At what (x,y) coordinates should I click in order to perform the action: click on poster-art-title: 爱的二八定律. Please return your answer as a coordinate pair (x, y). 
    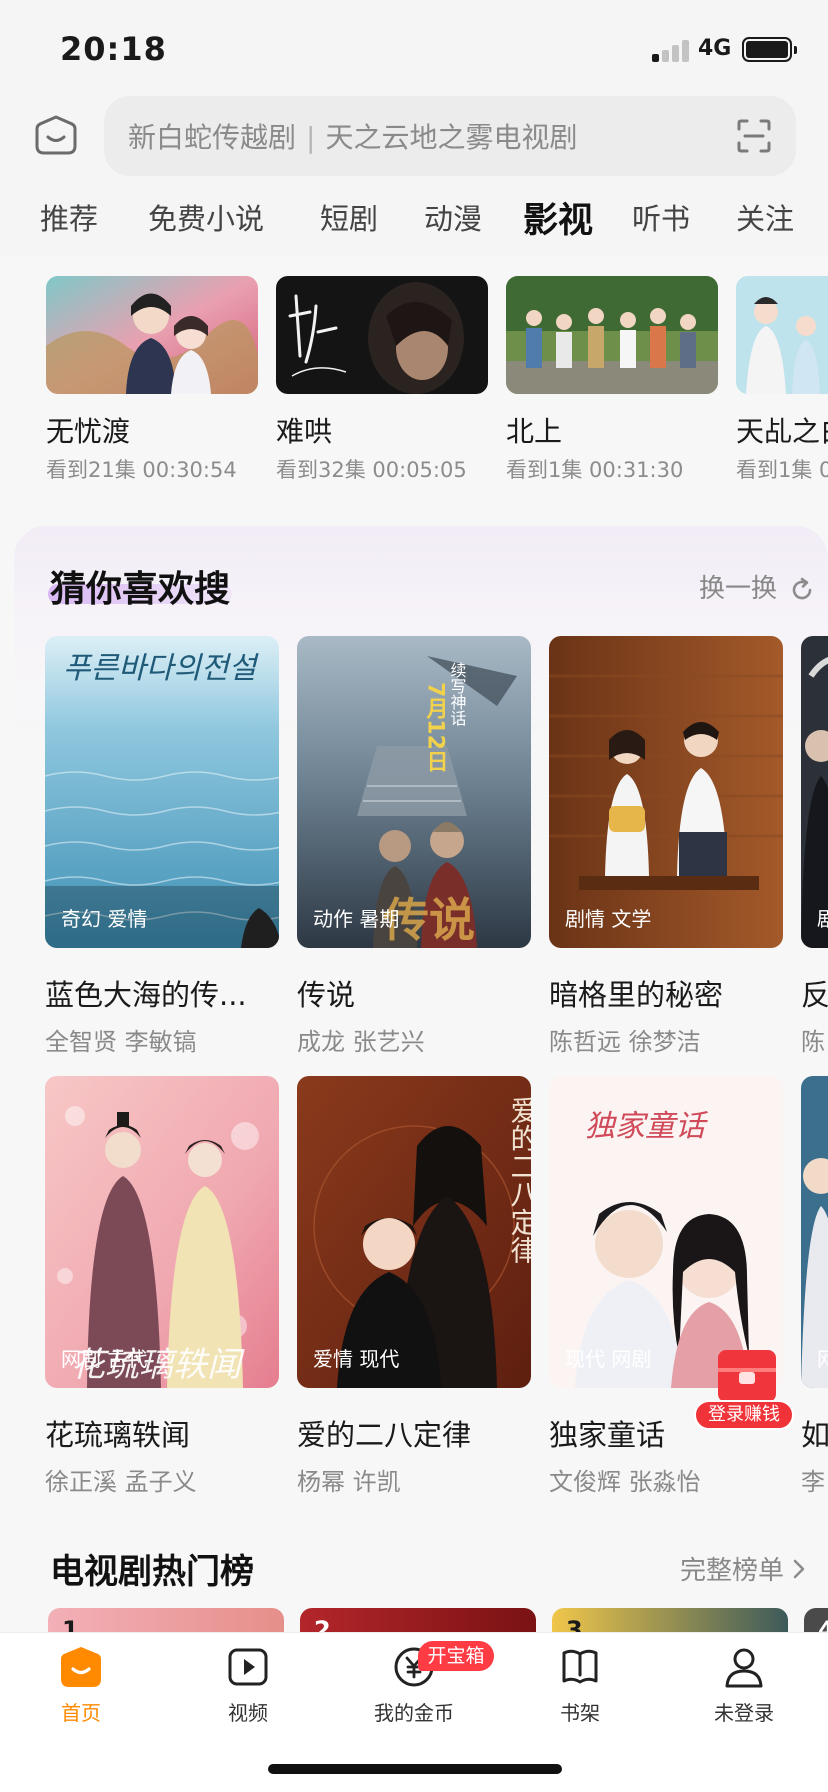
    Looking at the image, I should click on (519, 1180).